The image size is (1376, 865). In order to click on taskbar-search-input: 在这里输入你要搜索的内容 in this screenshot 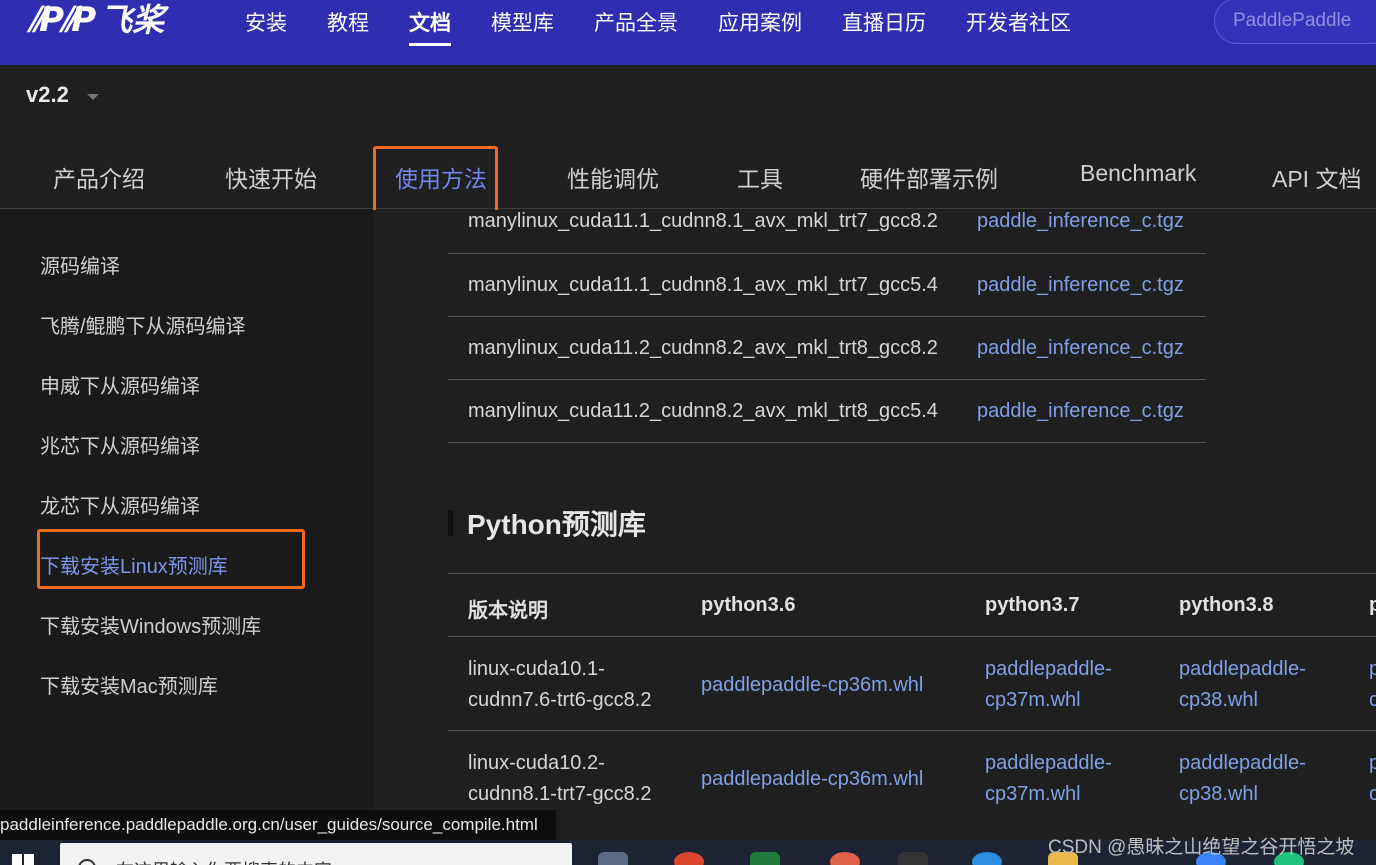, I will do `click(316, 854)`.